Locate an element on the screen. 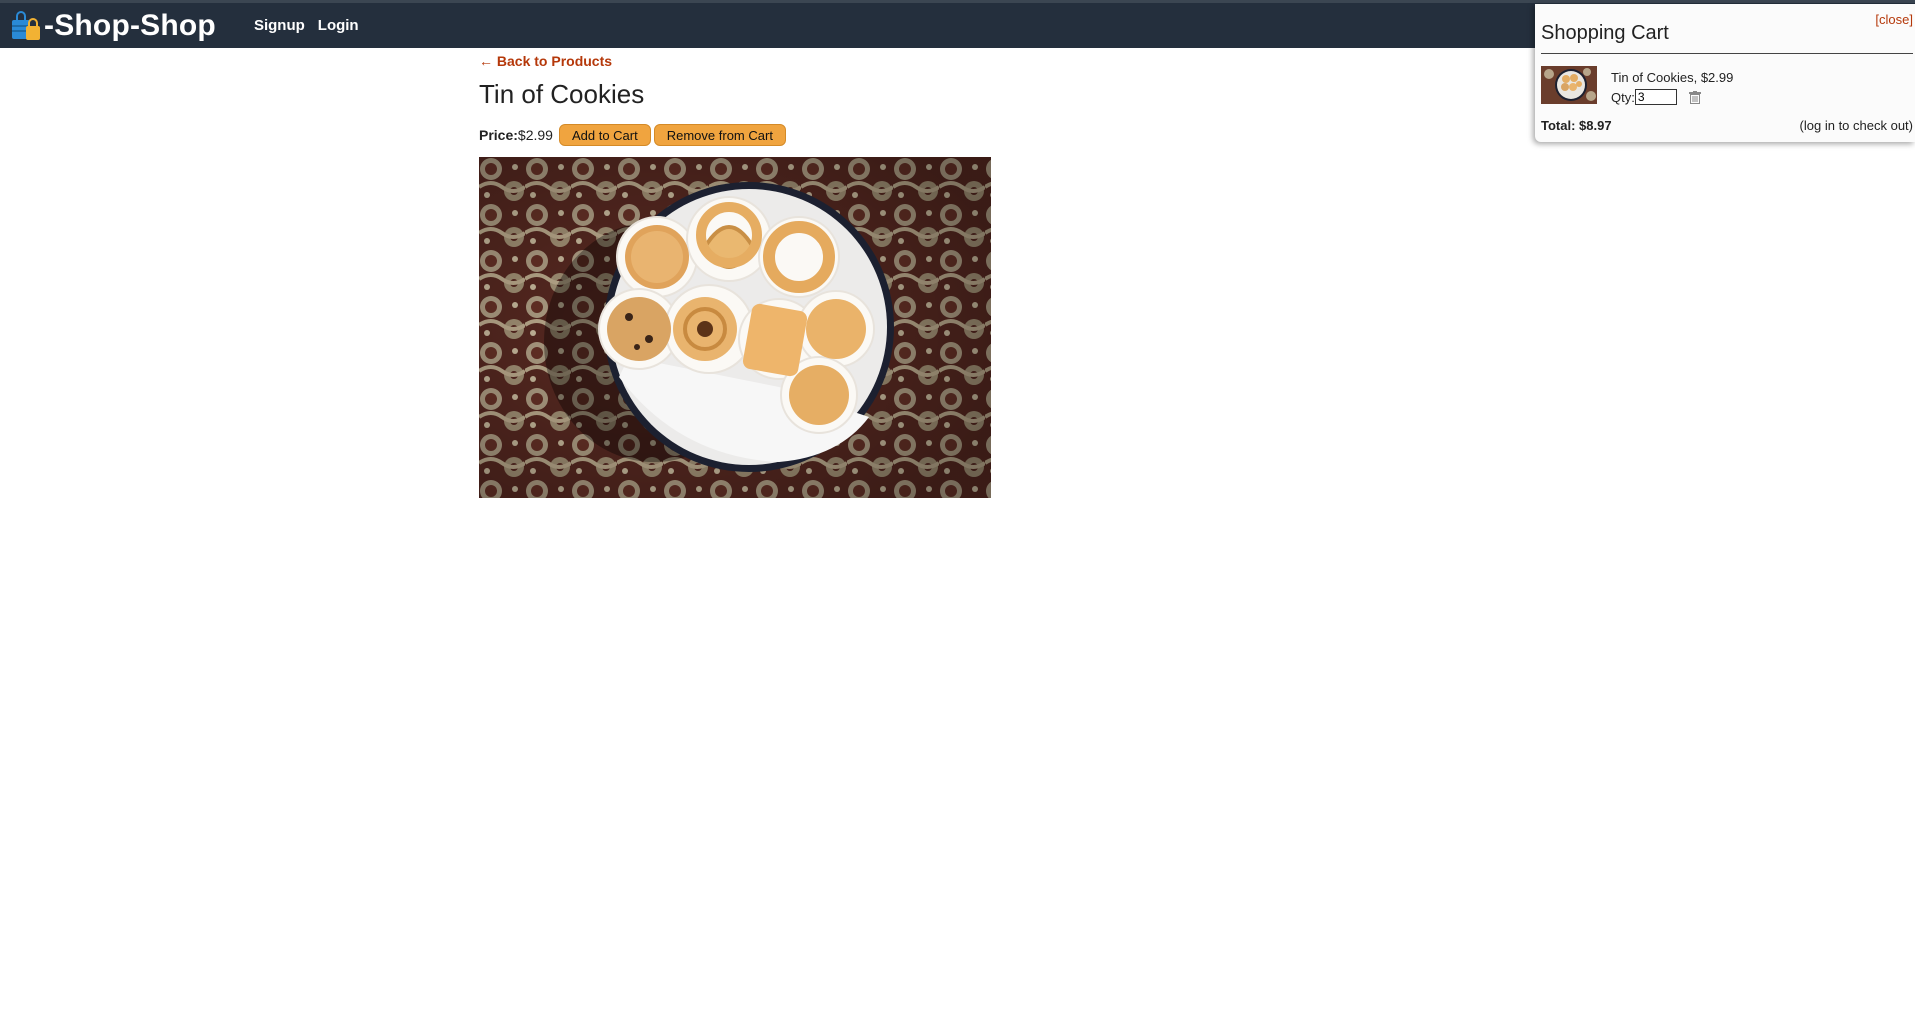 The image size is (1915, 1032). back-to-products-link: ← Back to Products is located at coordinates (545, 61).